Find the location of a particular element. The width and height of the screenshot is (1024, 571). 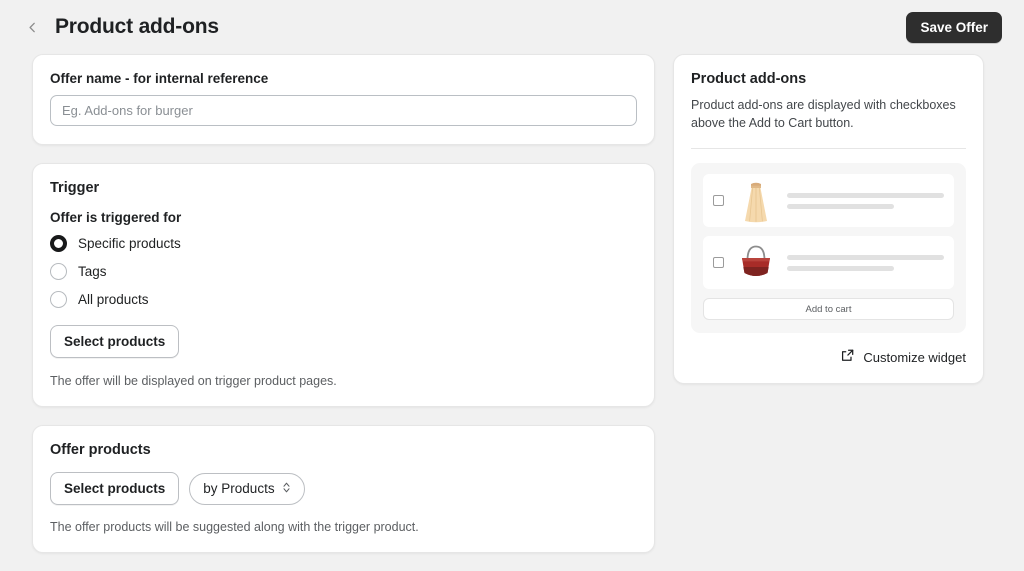

offer-name-input is located at coordinates (343, 110).